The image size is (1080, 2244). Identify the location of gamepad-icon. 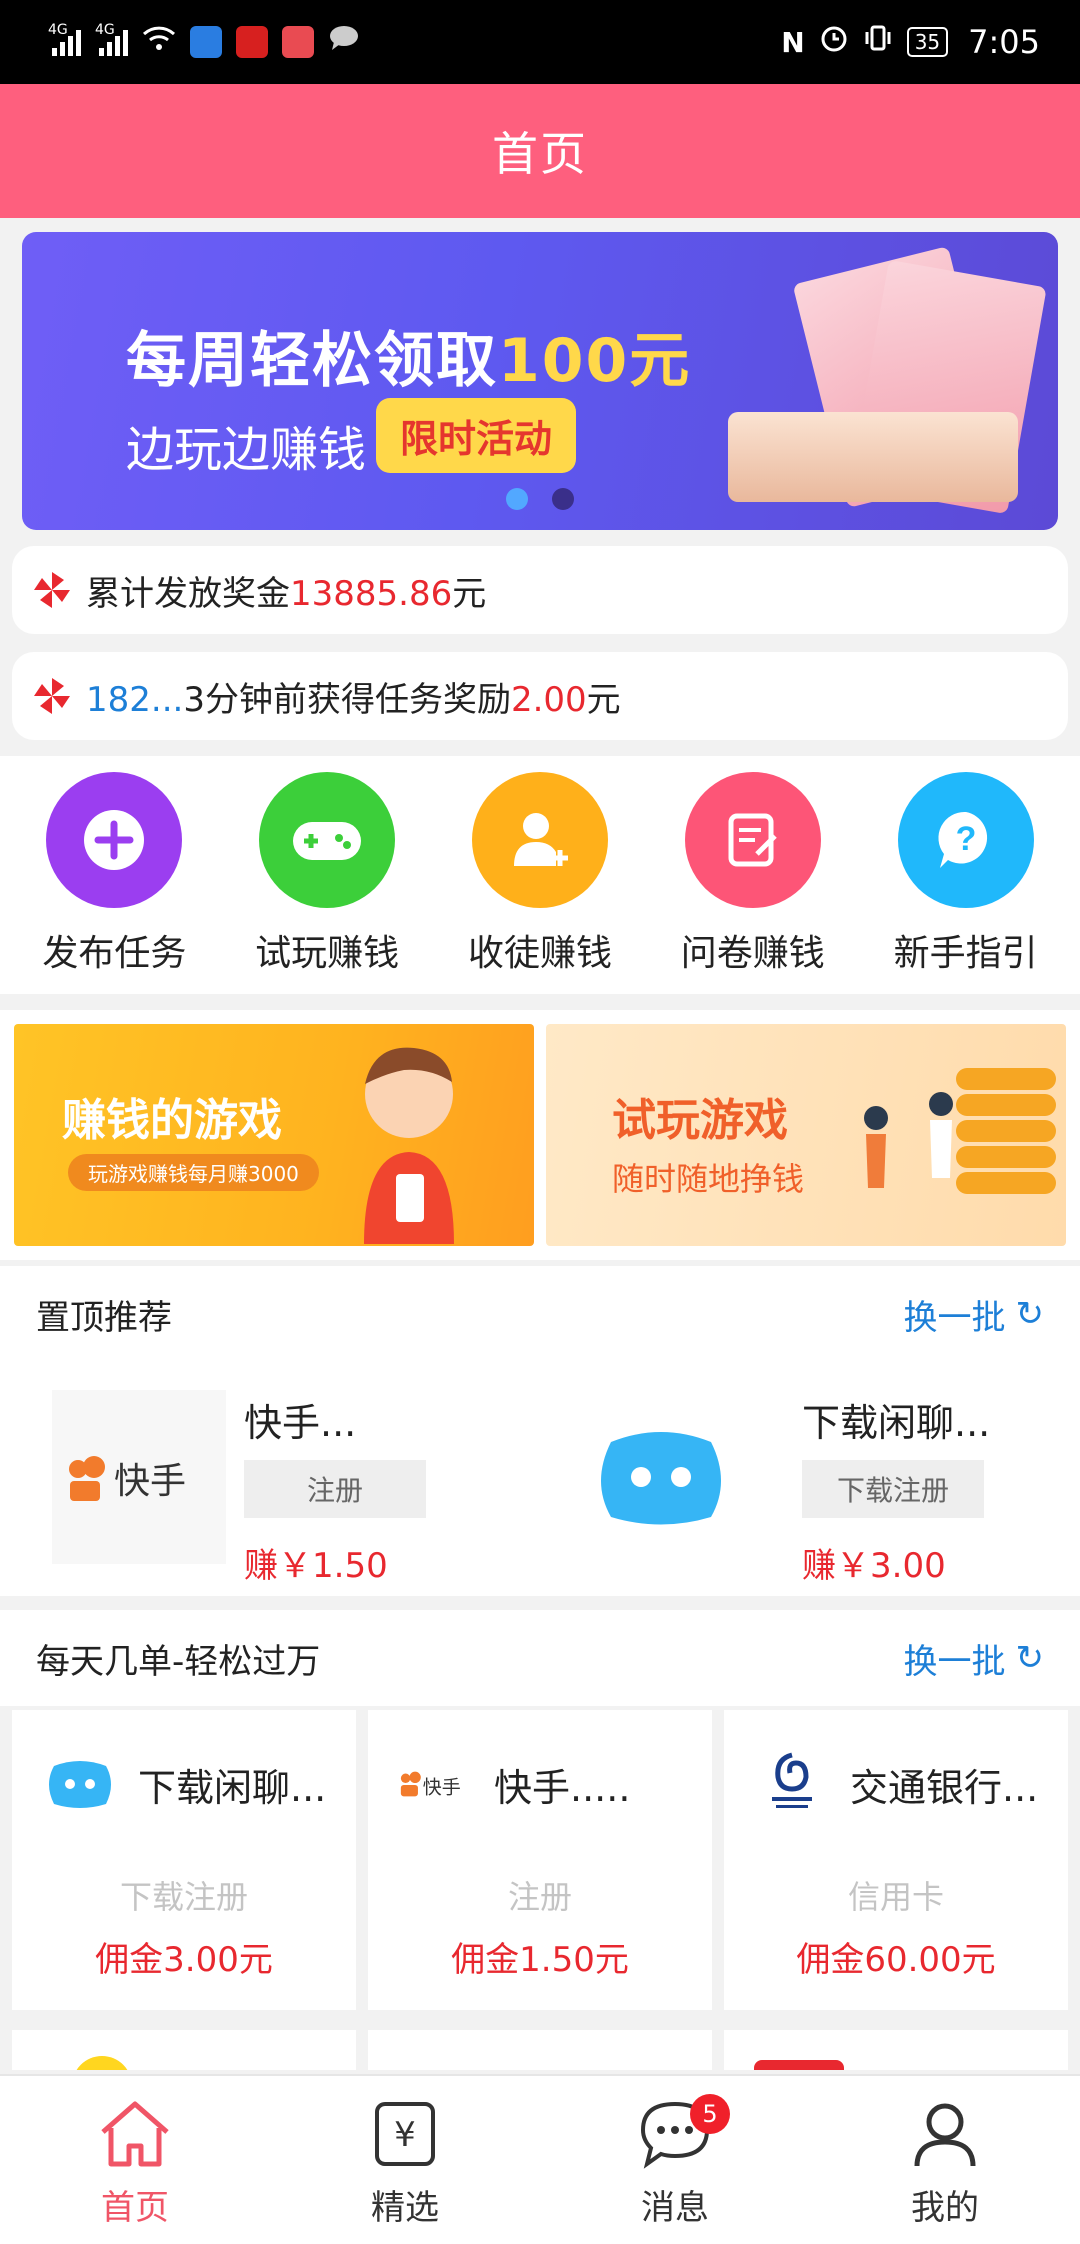
(327, 840).